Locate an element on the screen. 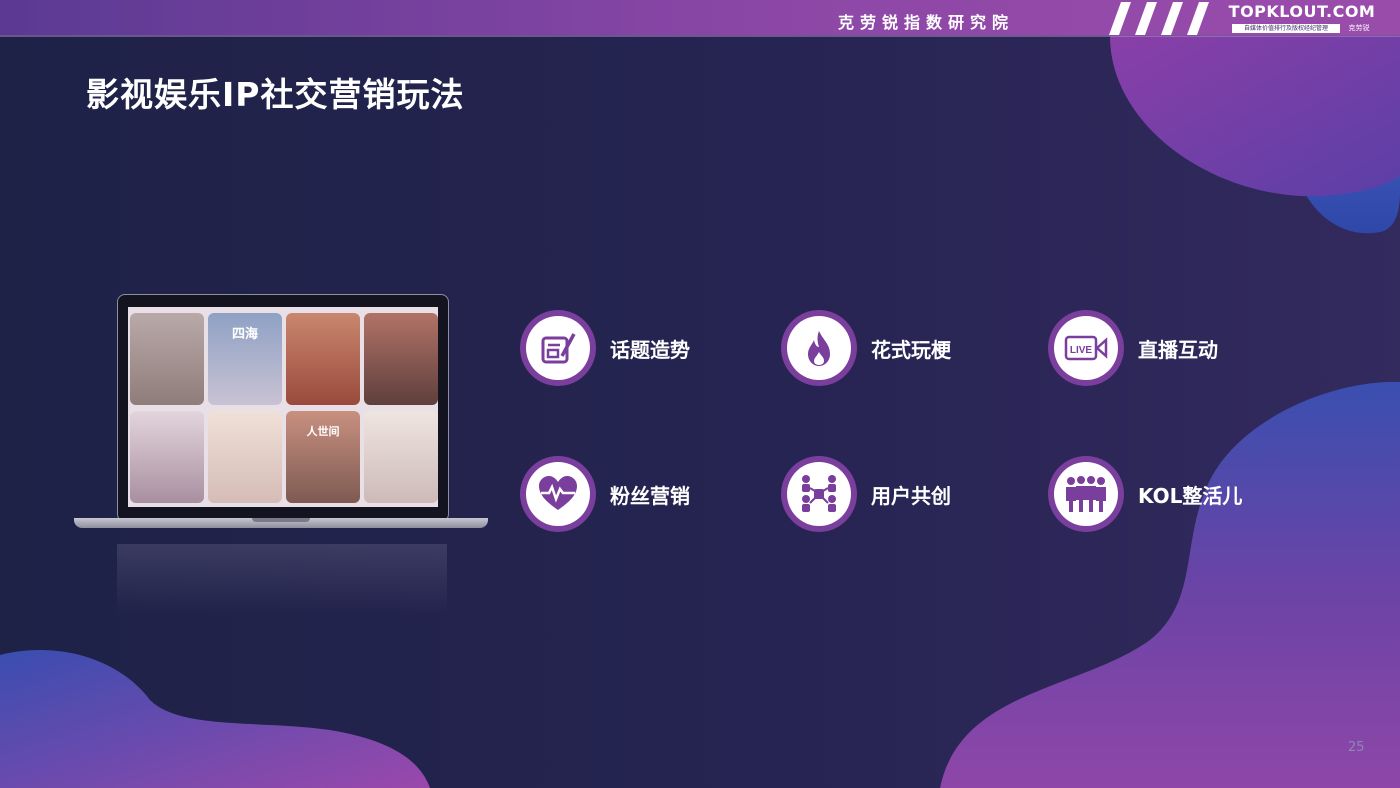  feature-live-interaction: LIVE 直播互动 is located at coordinates (1133, 348).